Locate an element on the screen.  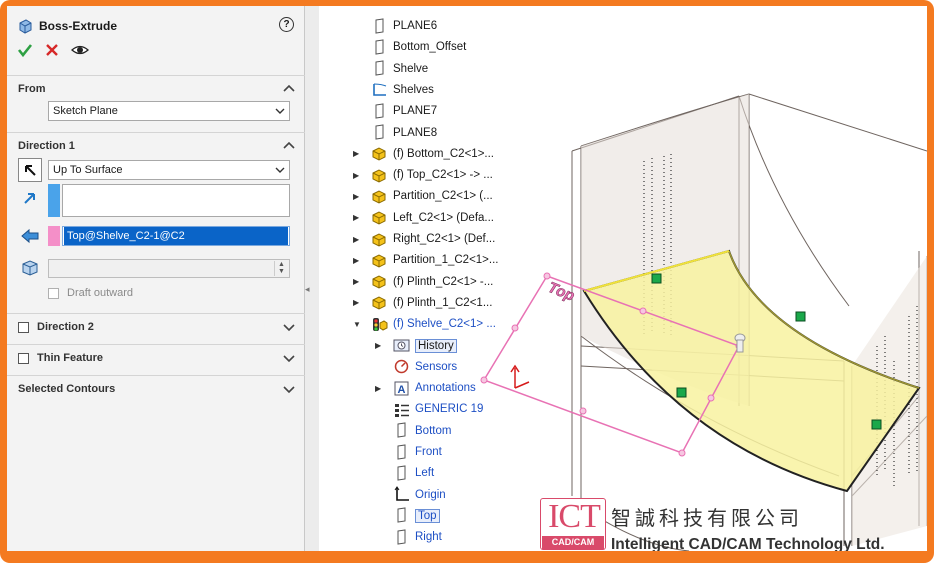
thin-feature-header: Thin Feature is located at coordinates (156, 358).